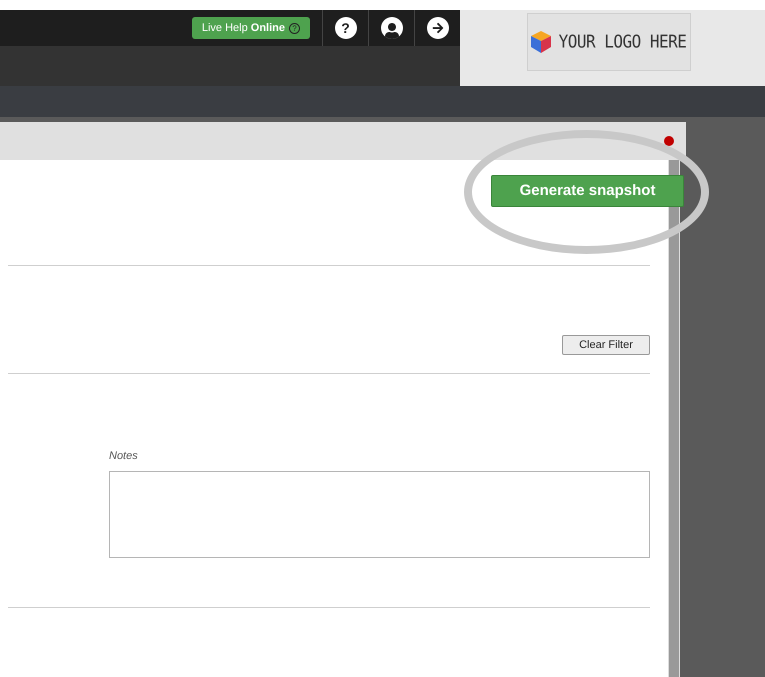  Describe the element at coordinates (674, 418) in the screenshot. I see `scrollbar` at that location.